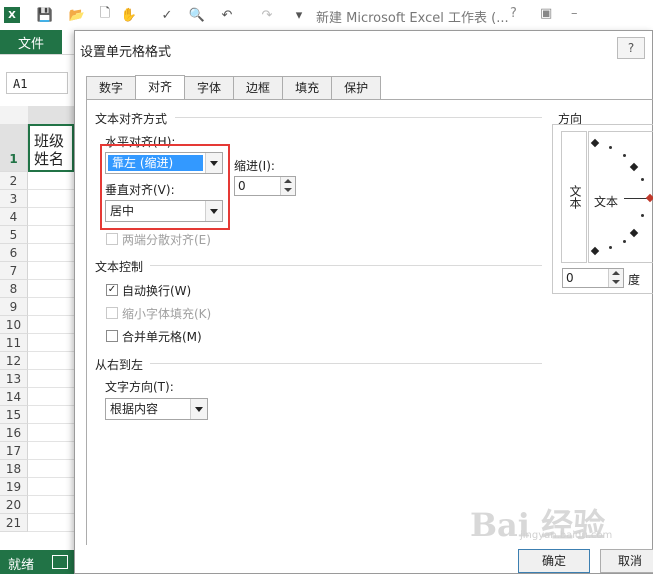 The width and height of the screenshot is (653, 574). I want to click on new-doc-icon: 🗋, so click(105, 15).